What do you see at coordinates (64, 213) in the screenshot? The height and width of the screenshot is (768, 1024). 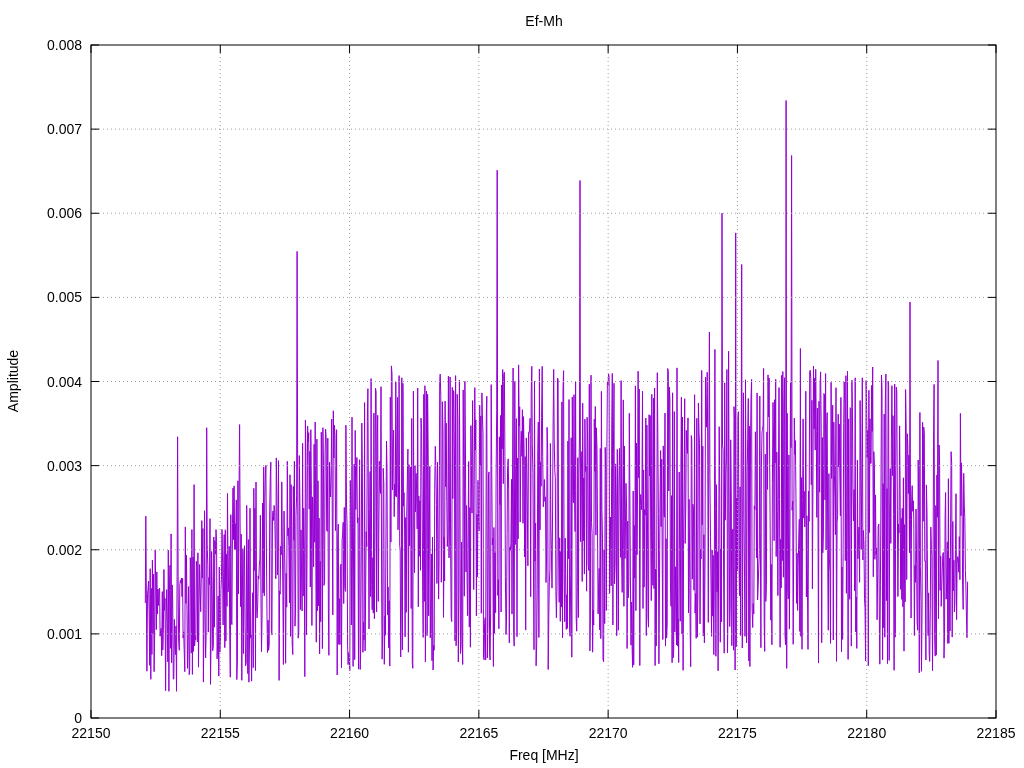 I see `y-tick-label: 0.006` at bounding box center [64, 213].